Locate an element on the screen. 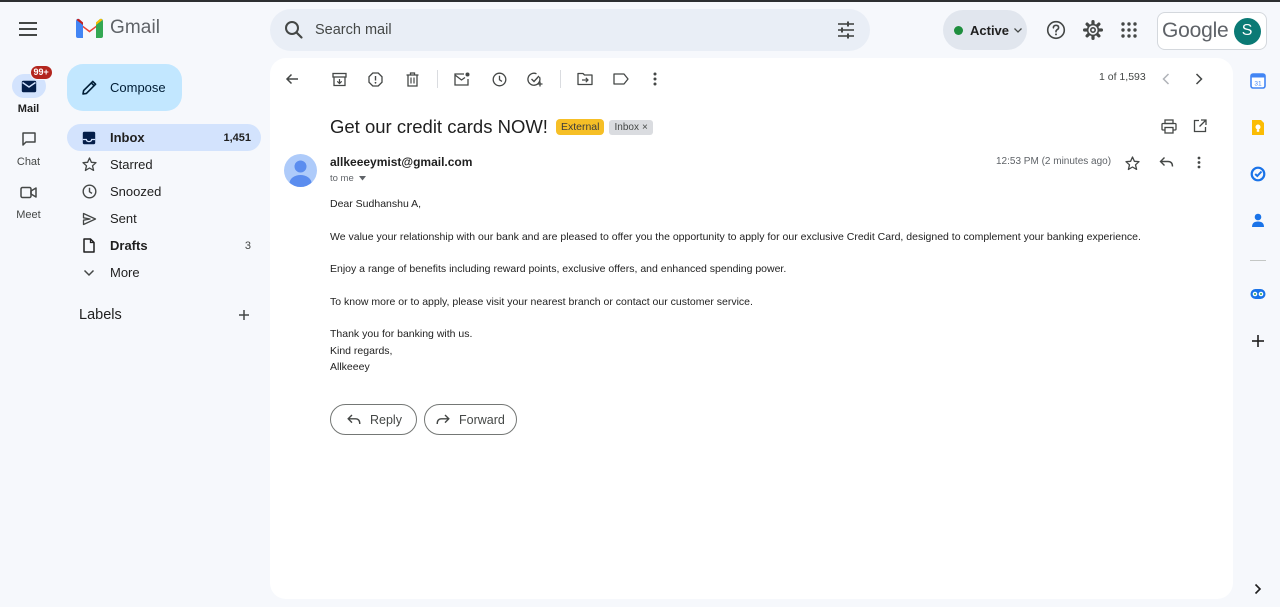 Image resolution: width=1280 pixels, height=607 pixels. open-new-window-button is located at coordinates (1200, 126).